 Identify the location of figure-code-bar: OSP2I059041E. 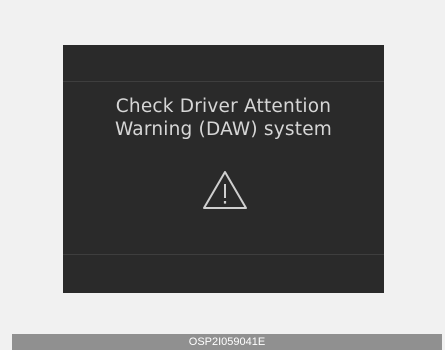
(227, 342).